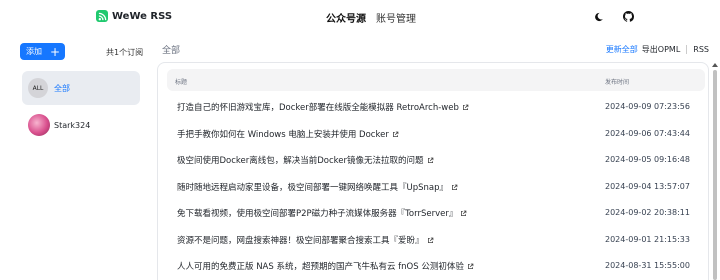 Image resolution: width=720 pixels, height=280 pixels. I want to click on add-button-label: 添加, so click(34, 51).